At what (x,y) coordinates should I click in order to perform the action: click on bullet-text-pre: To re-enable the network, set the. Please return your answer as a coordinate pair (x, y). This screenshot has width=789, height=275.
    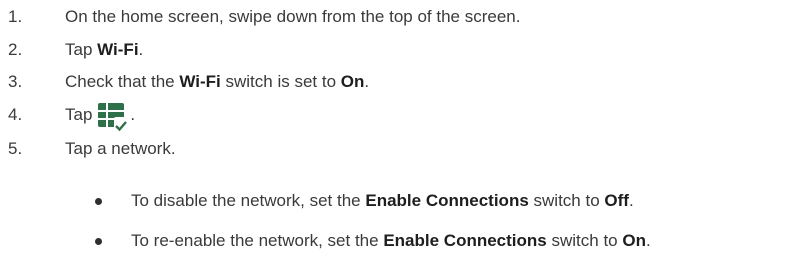
    Looking at the image, I should click on (255, 240).